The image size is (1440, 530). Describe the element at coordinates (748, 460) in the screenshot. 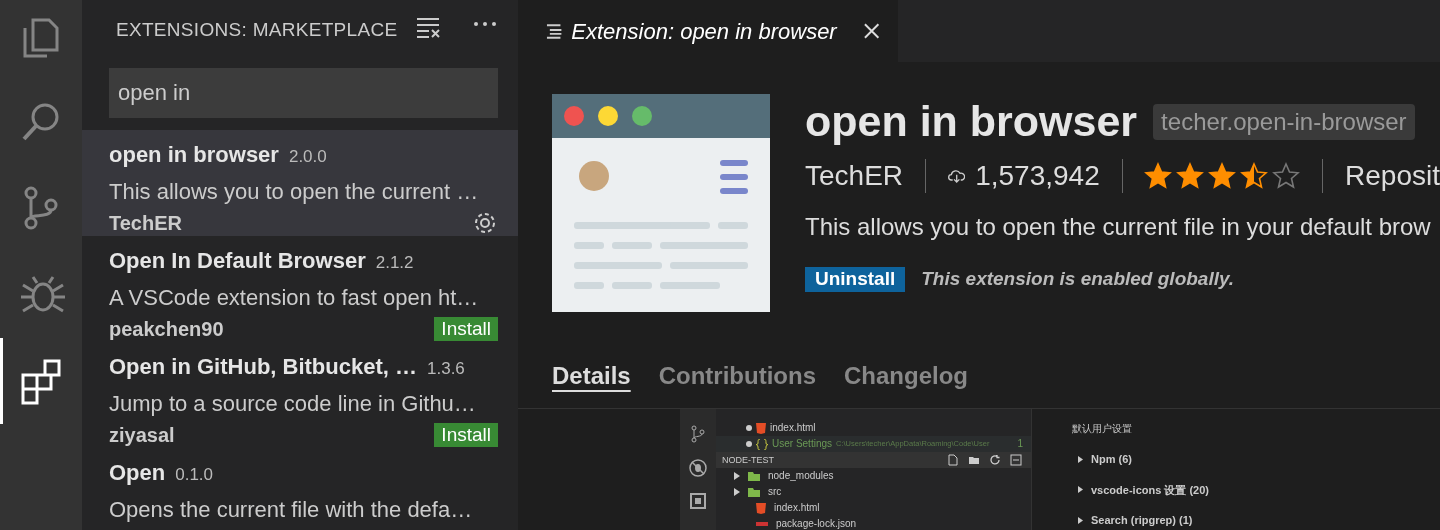

I see `folder-header: NODE-TEST` at that location.